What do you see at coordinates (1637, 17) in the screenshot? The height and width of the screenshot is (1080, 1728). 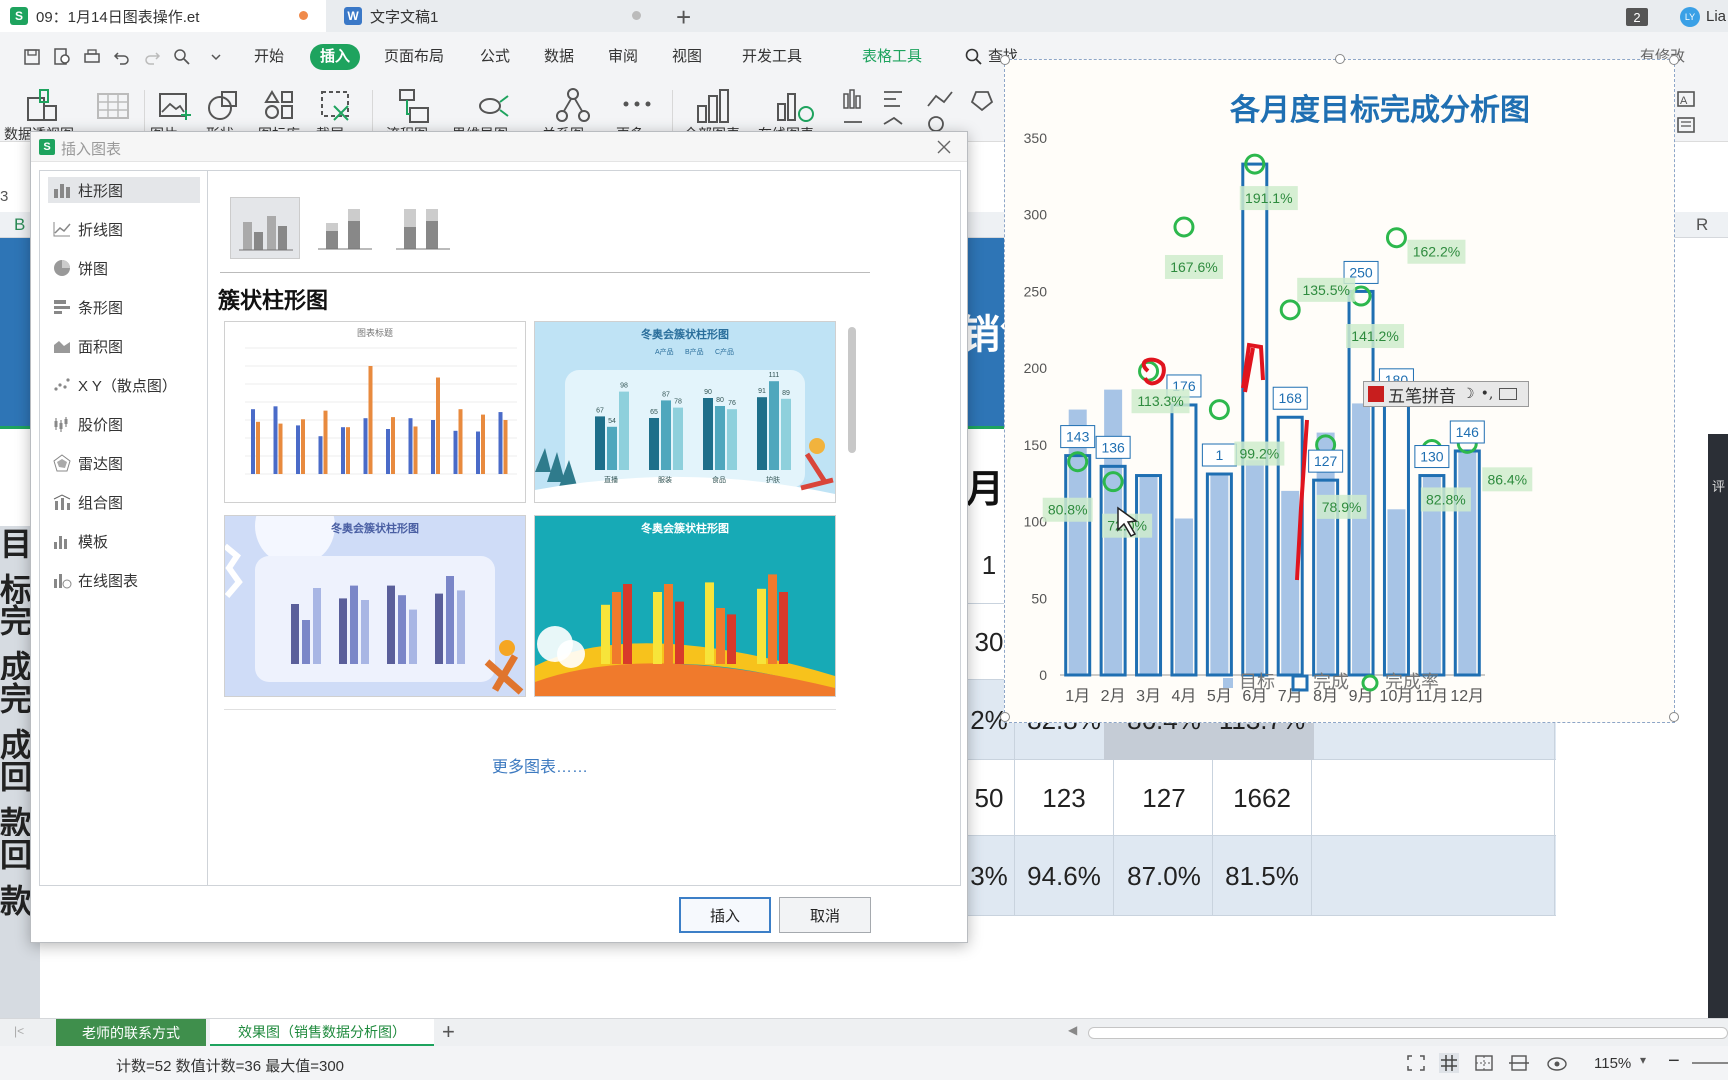 I see `window-count-badge: 2` at bounding box center [1637, 17].